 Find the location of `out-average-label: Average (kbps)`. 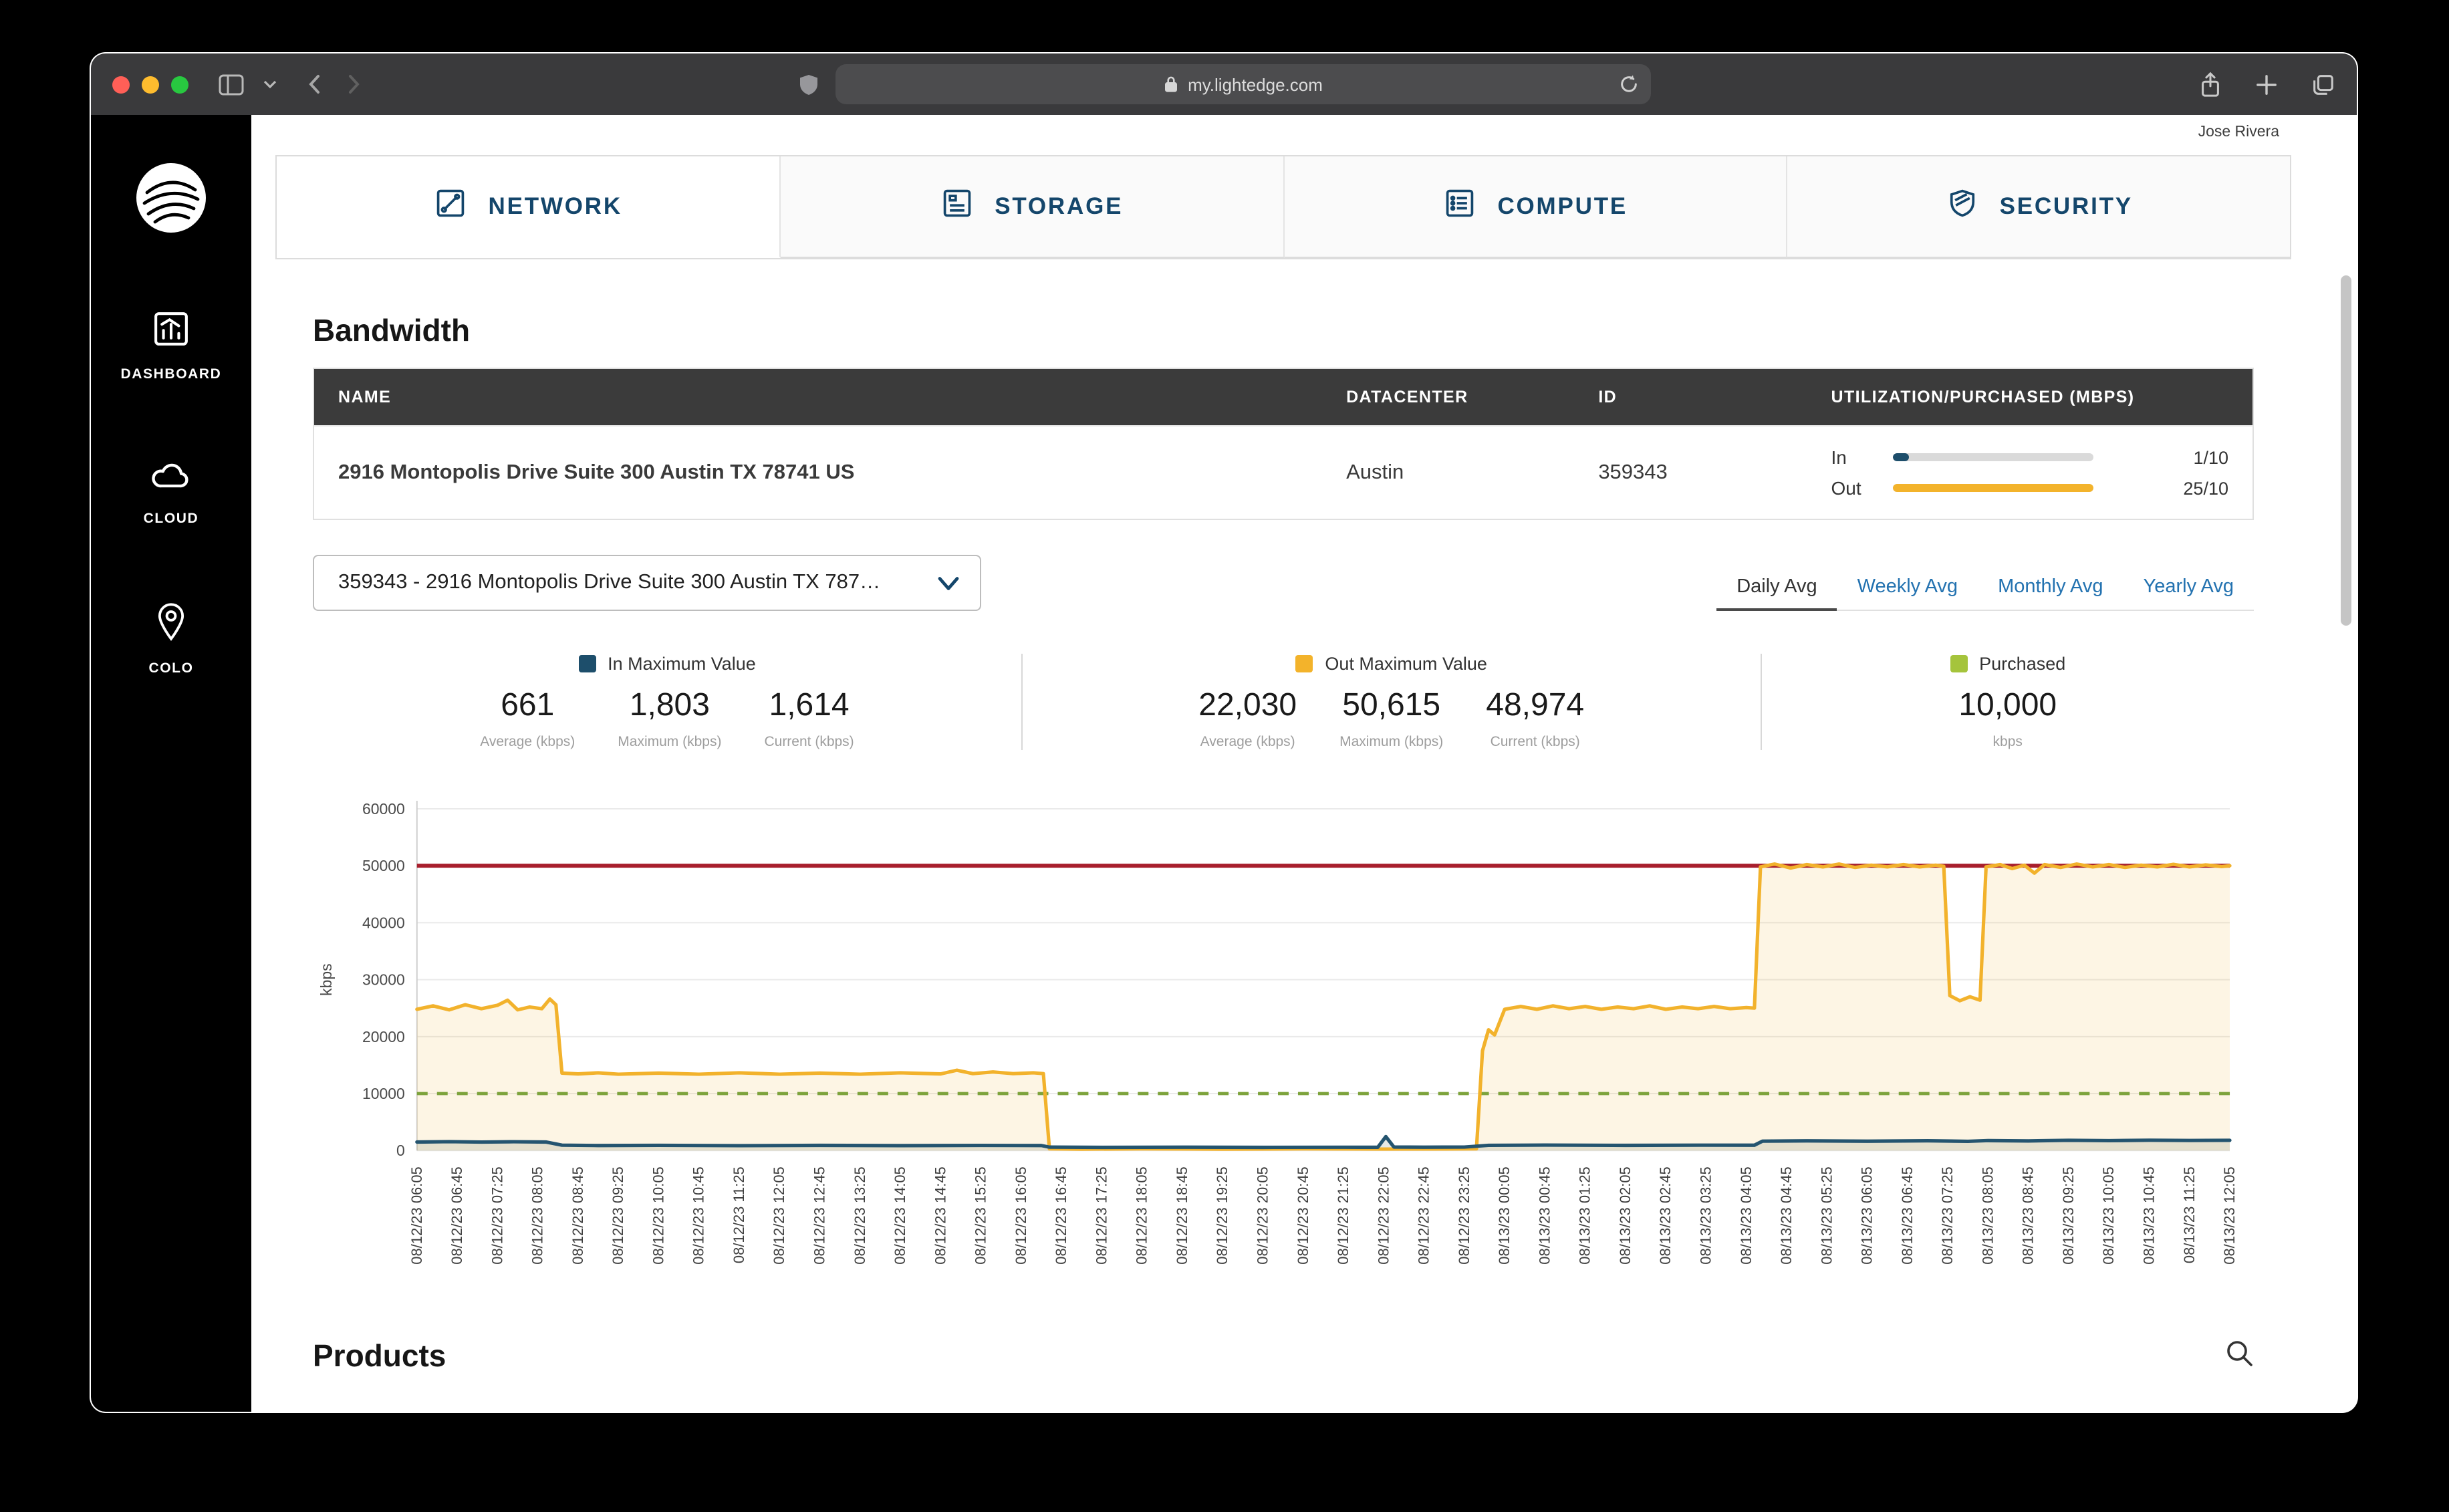

out-average-label: Average (kbps) is located at coordinates (1247, 742).